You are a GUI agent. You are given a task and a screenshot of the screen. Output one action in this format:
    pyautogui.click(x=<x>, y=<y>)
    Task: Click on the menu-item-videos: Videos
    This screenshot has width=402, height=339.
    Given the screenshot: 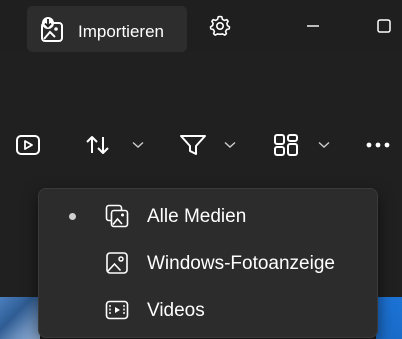 What is the action you would take?
    pyautogui.click(x=208, y=310)
    